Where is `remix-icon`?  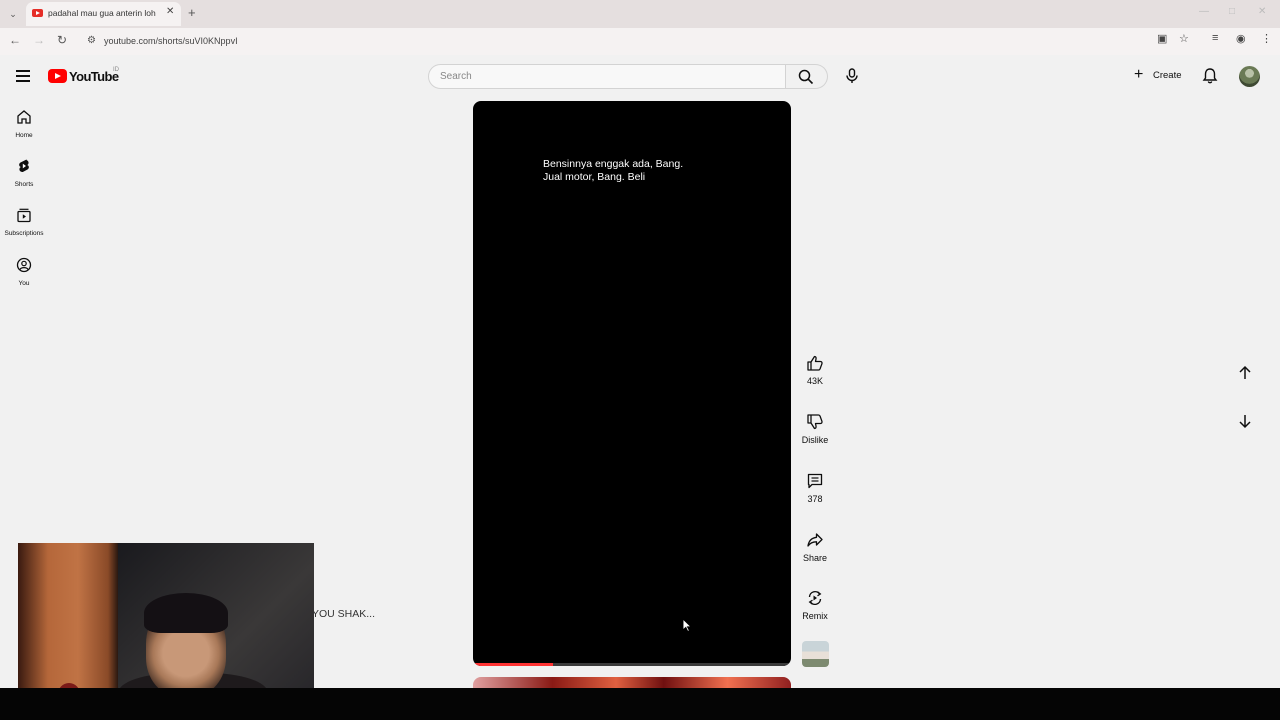 remix-icon is located at coordinates (815, 598).